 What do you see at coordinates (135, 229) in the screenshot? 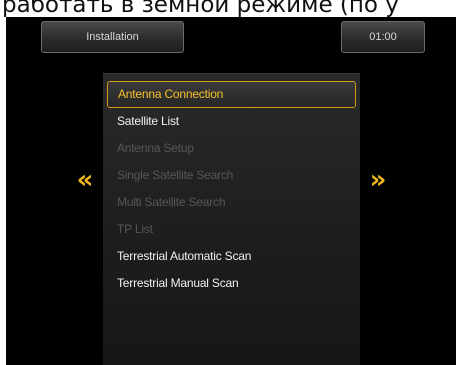
I see `menu-item-tp-list: TP List` at bounding box center [135, 229].